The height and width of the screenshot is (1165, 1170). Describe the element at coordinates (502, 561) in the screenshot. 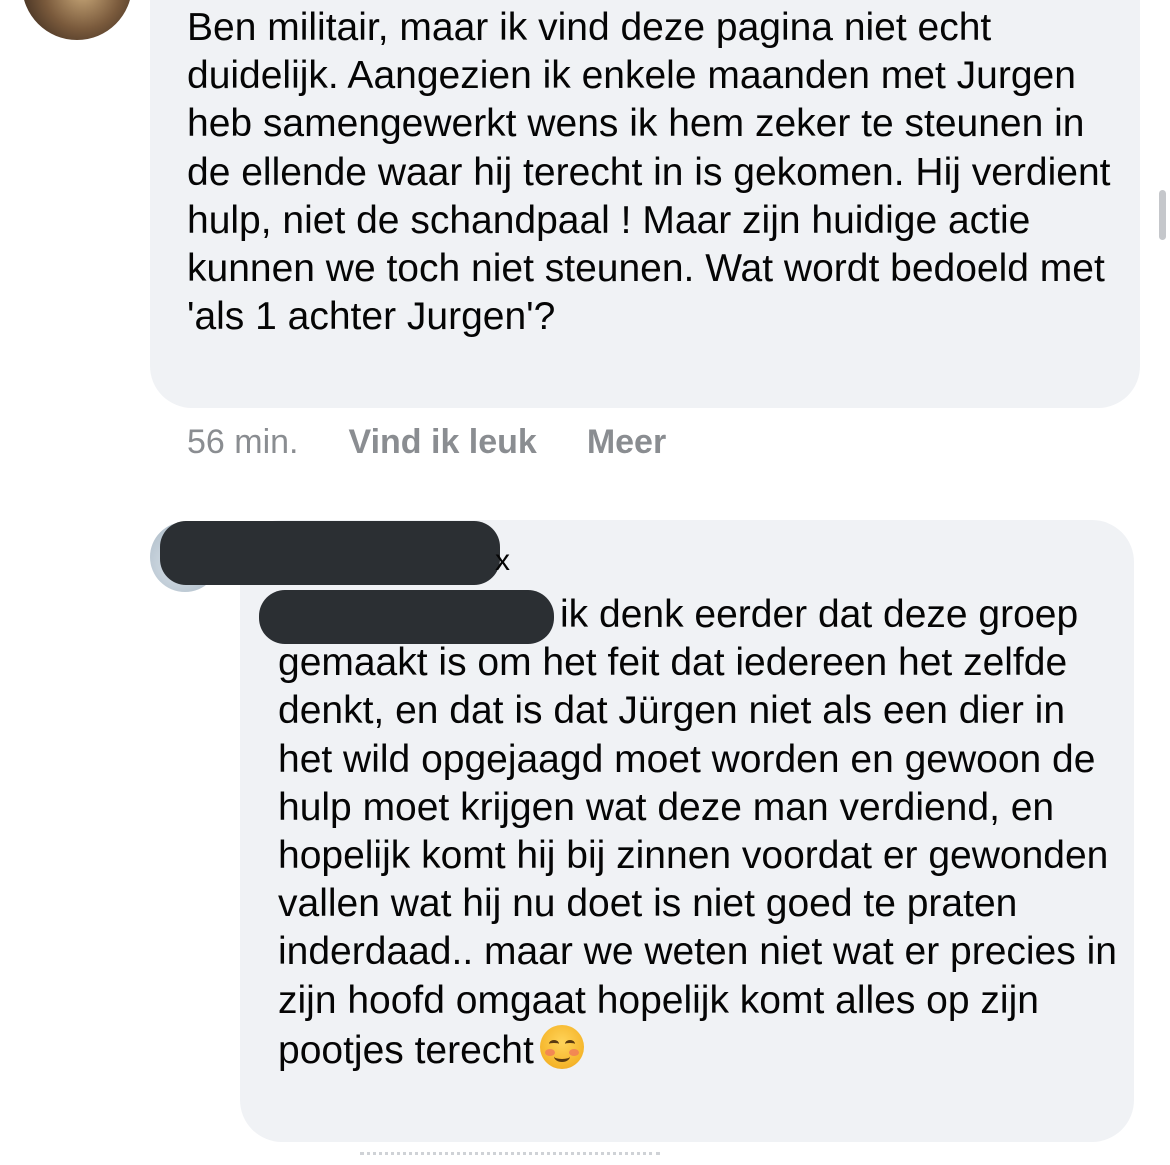

I see `author-name-suffix: x` at that location.